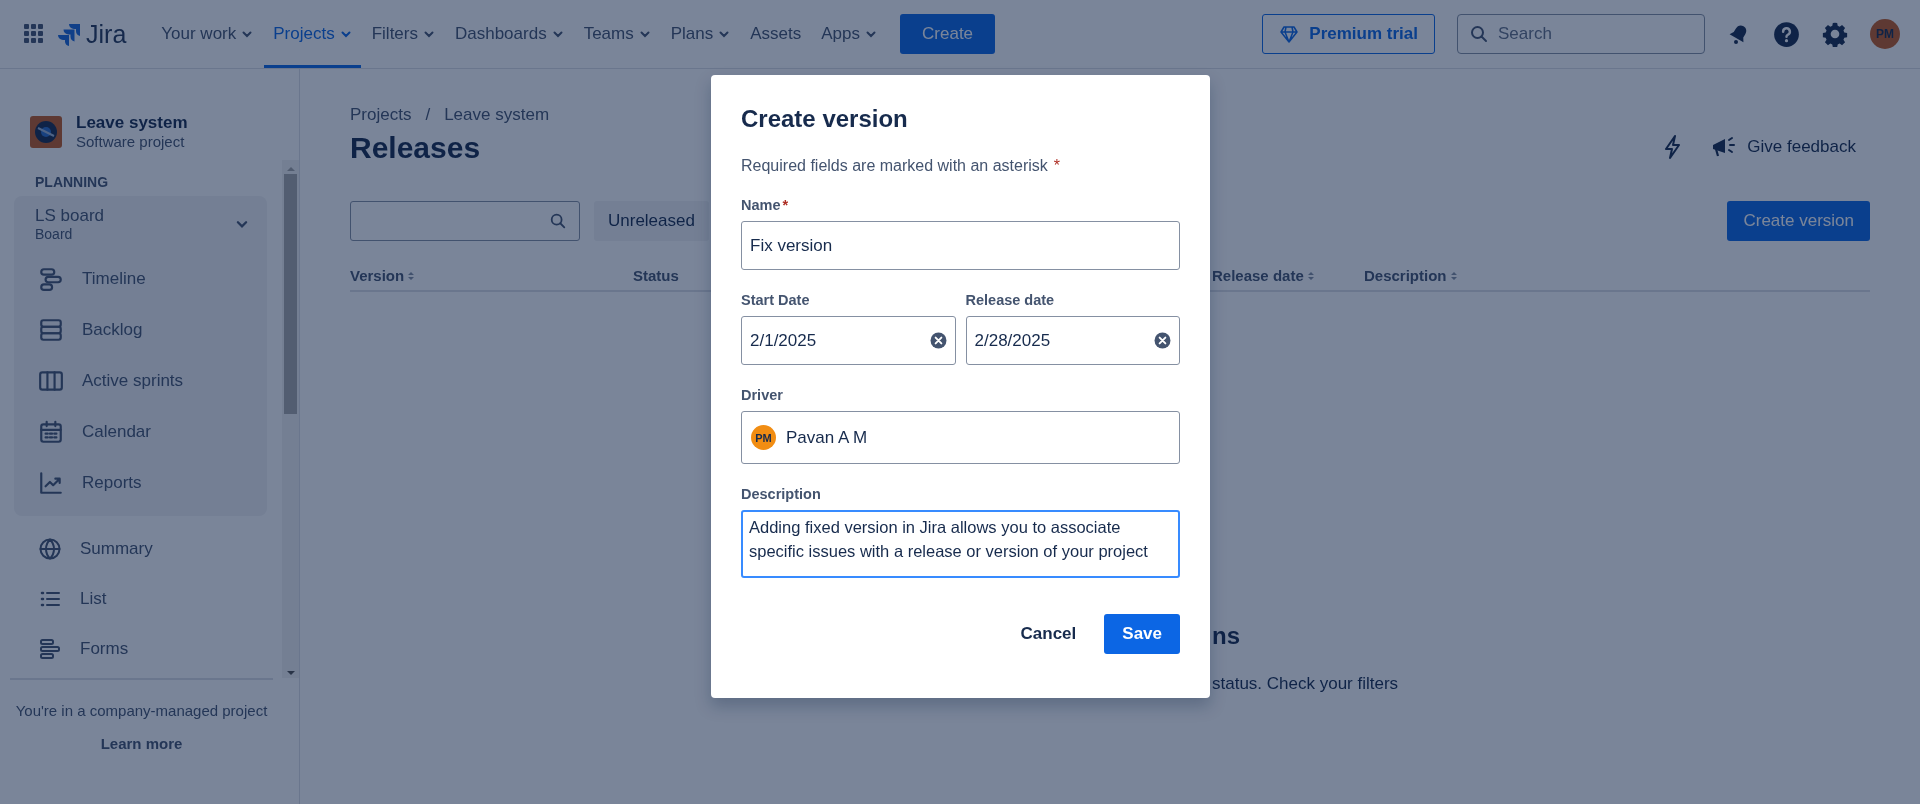 The width and height of the screenshot is (1920, 804). I want to click on description-field: Adding fixed version in Jira allows you to associate specific issues with a release or version of your project, so click(960, 544).